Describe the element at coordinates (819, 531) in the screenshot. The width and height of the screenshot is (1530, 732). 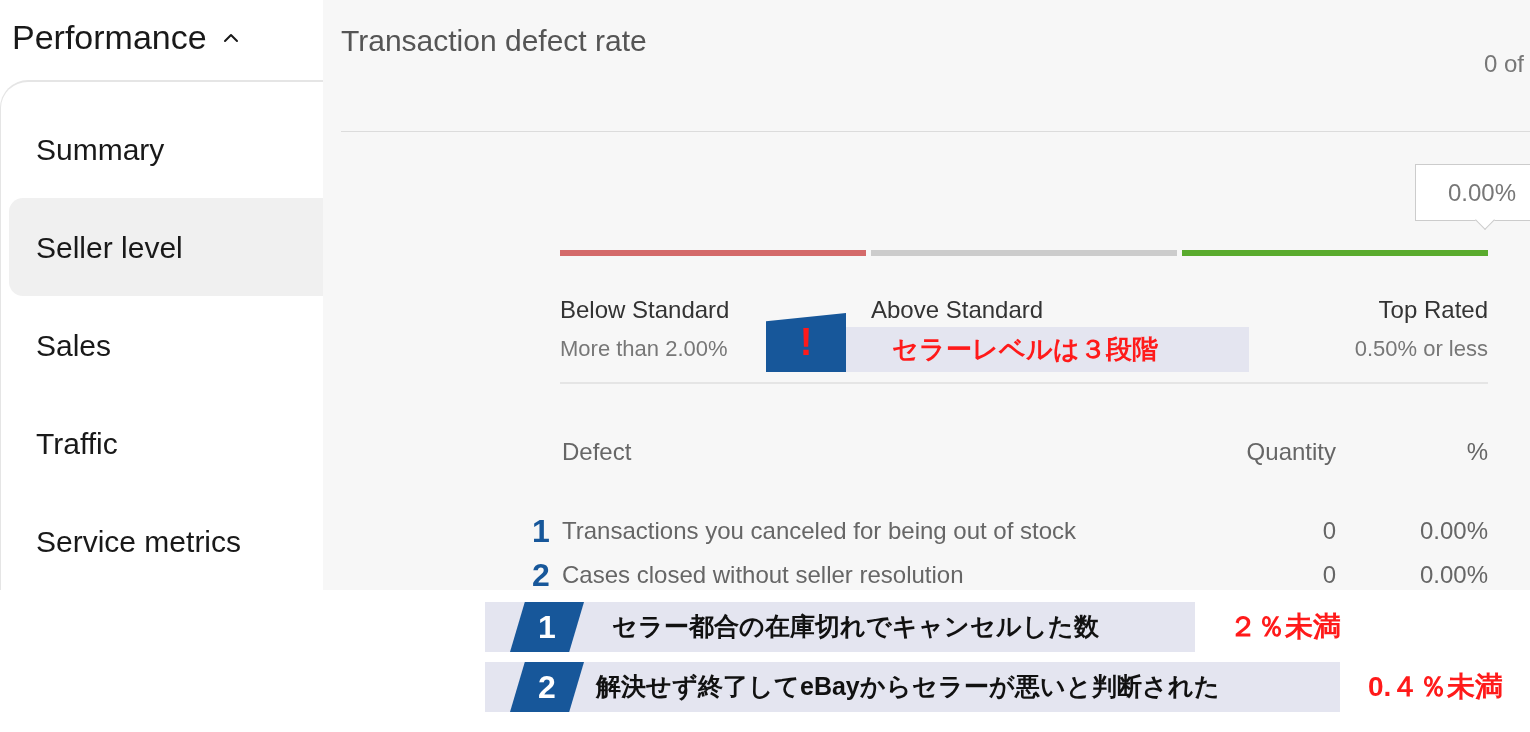
I see `table-cell-text: Transactions you canceled for being out of stock` at that location.